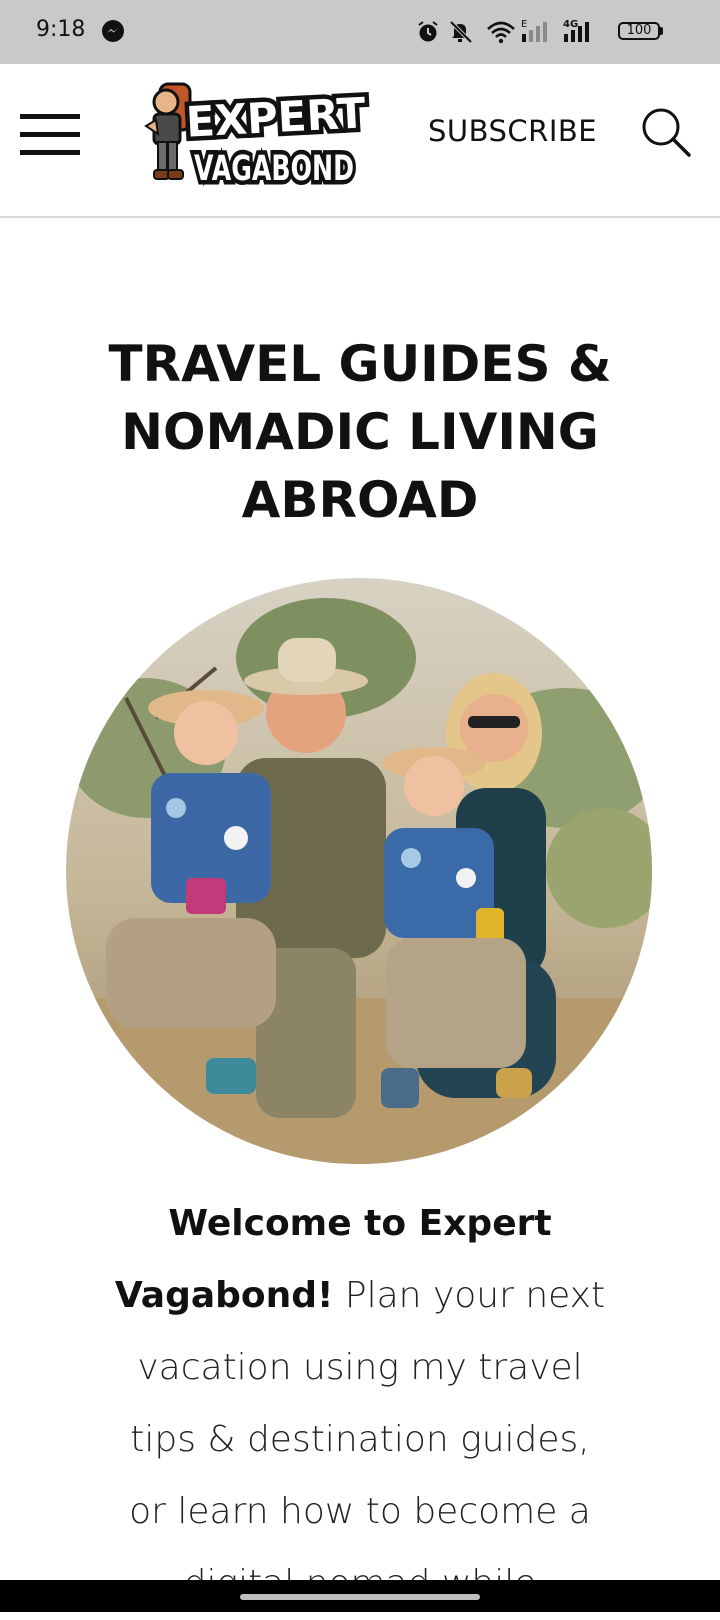  I want to click on alarm-icon, so click(428, 31).